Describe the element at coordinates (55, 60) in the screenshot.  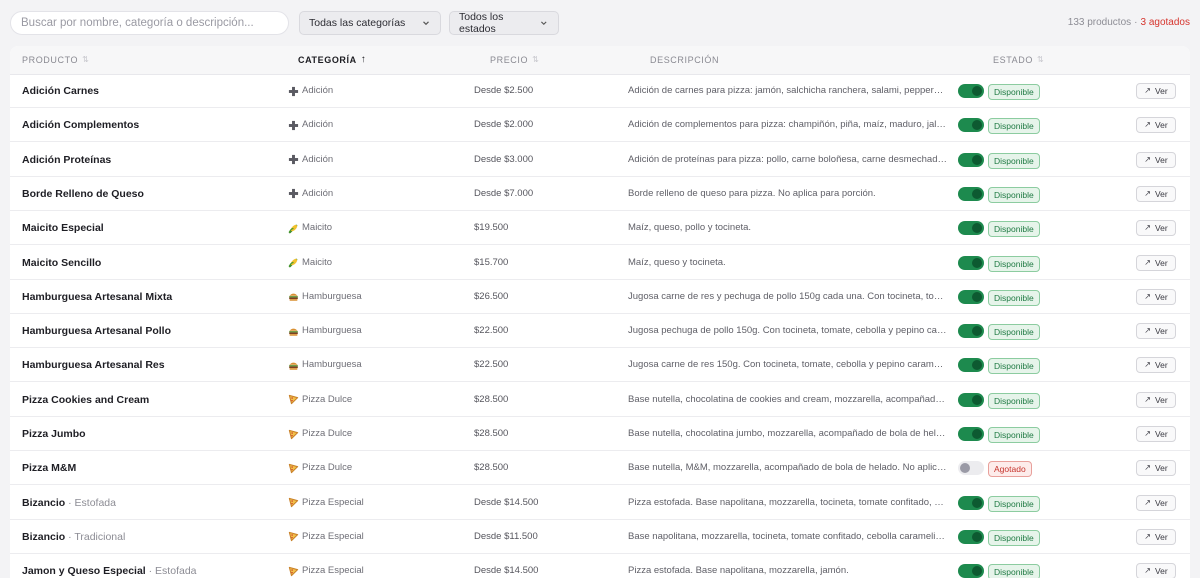
I see `column-header-product: PRODUCTO ⇅` at that location.